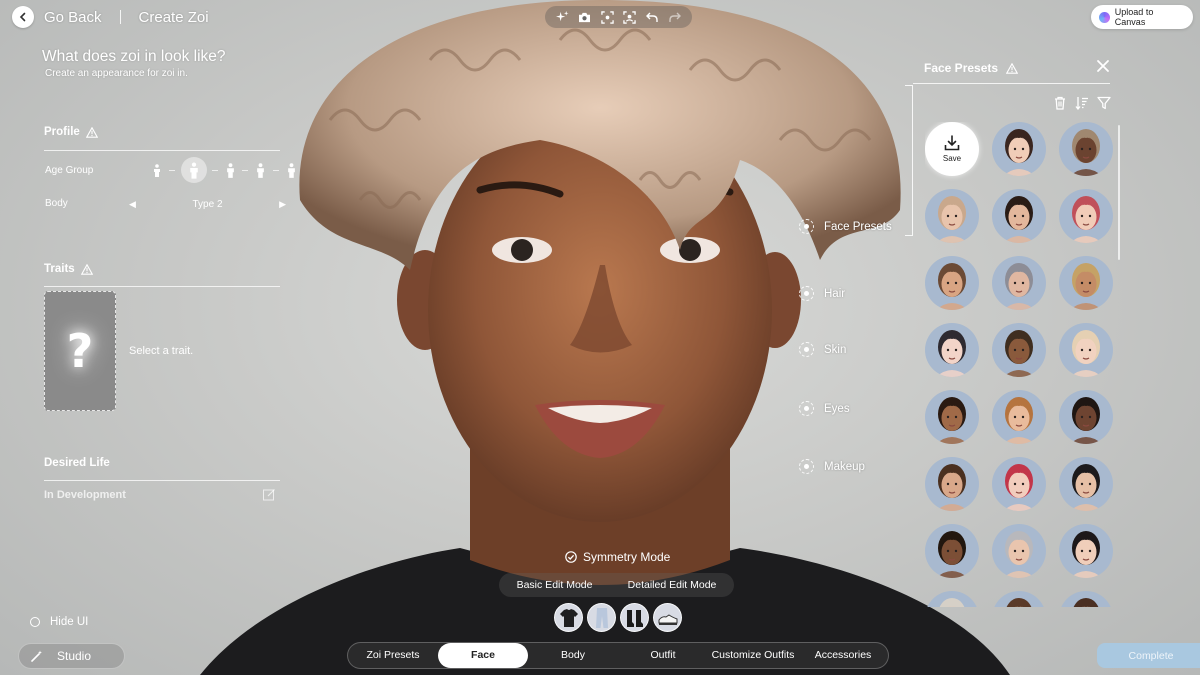 The width and height of the screenshot is (1200, 675). What do you see at coordinates (835, 349) in the screenshot?
I see `category-label: Skin` at bounding box center [835, 349].